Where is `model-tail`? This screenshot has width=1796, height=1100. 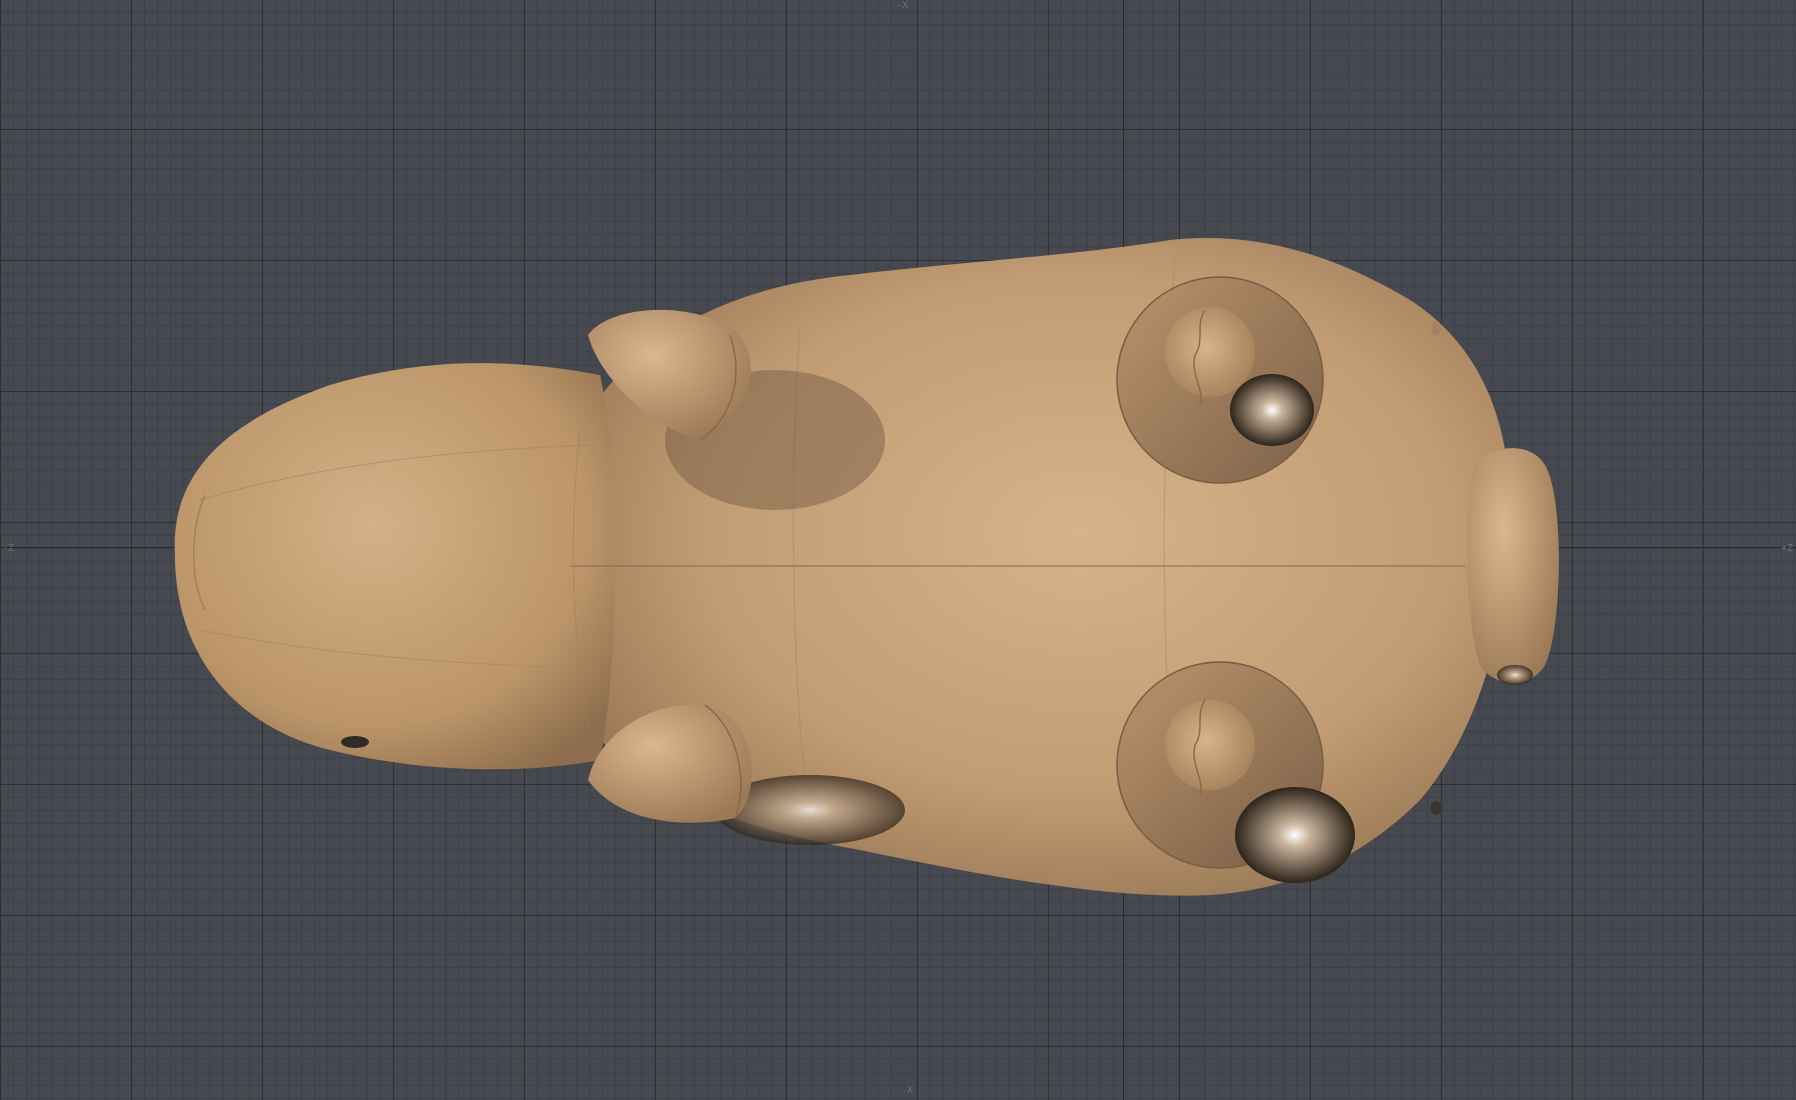
model-tail is located at coordinates (1512, 566).